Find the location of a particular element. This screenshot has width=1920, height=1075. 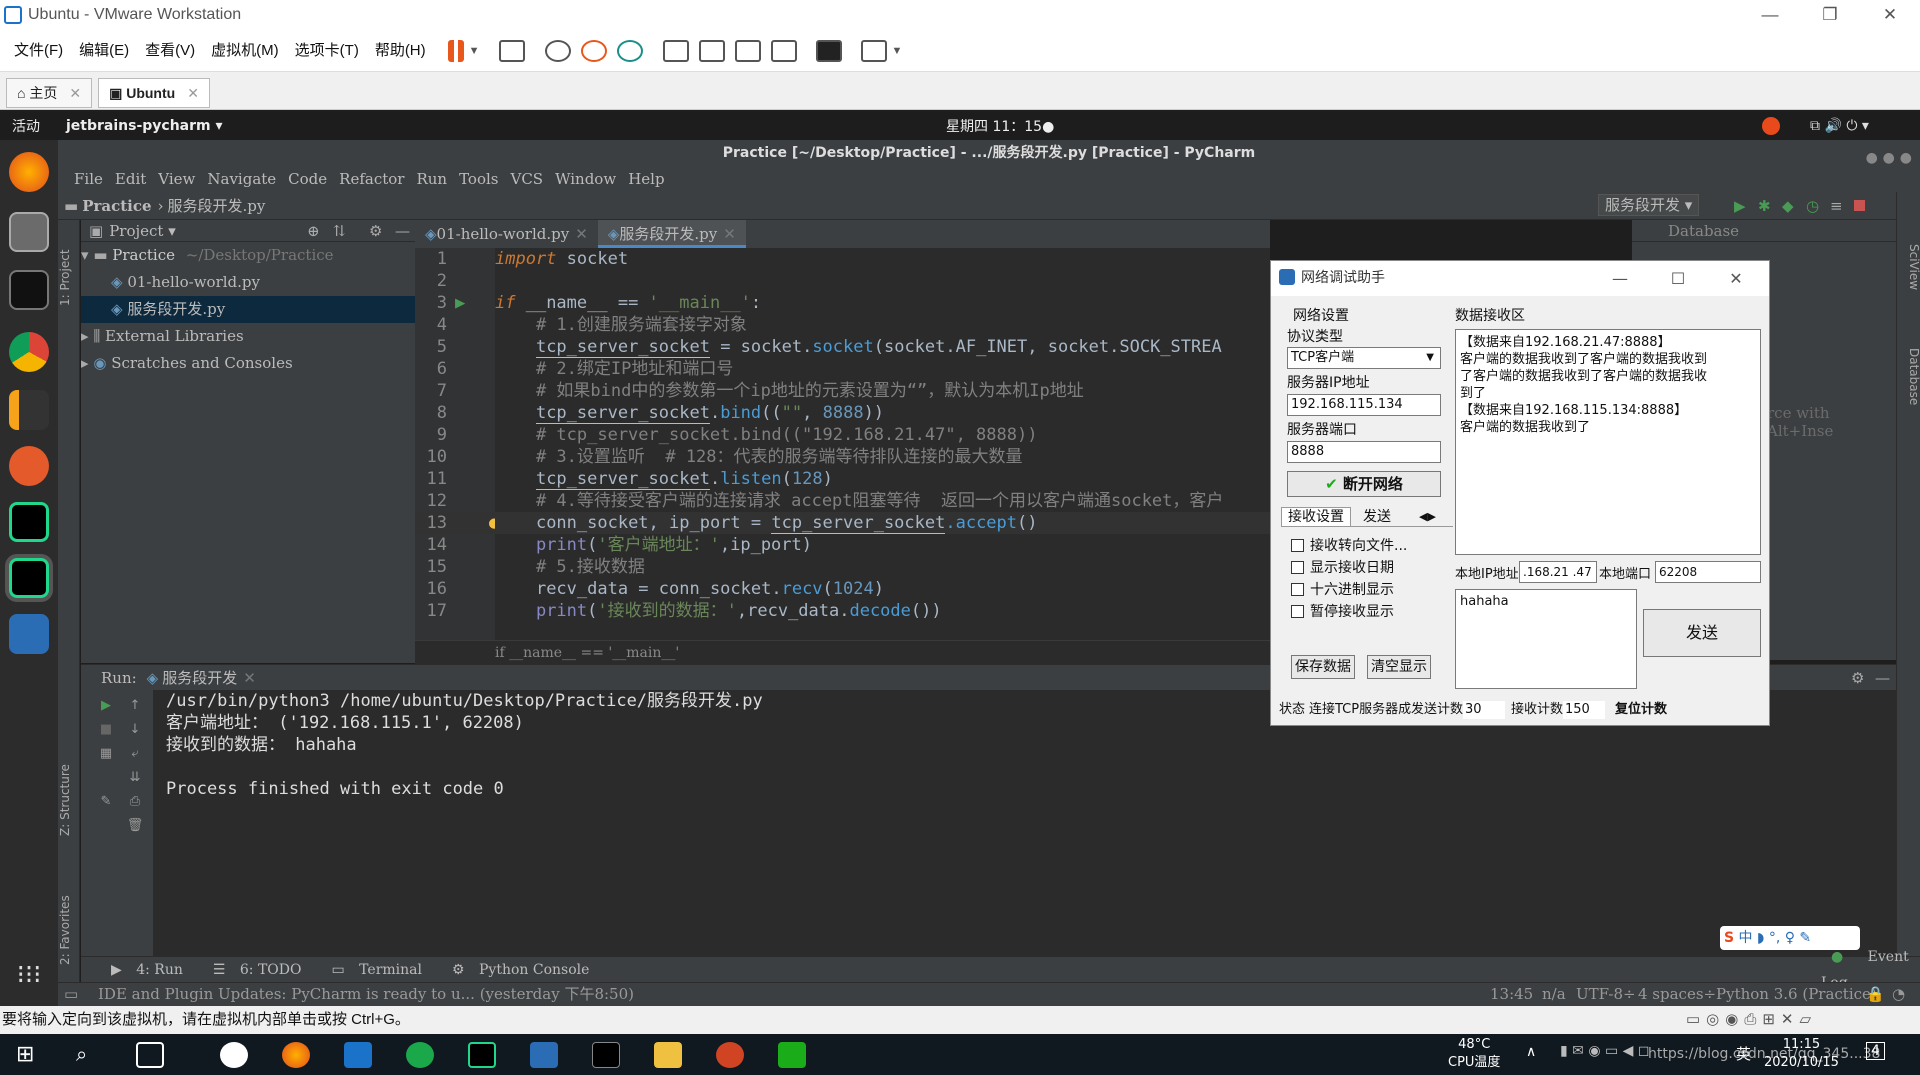

option-hex: 十六进制显示 is located at coordinates (1342, 589).